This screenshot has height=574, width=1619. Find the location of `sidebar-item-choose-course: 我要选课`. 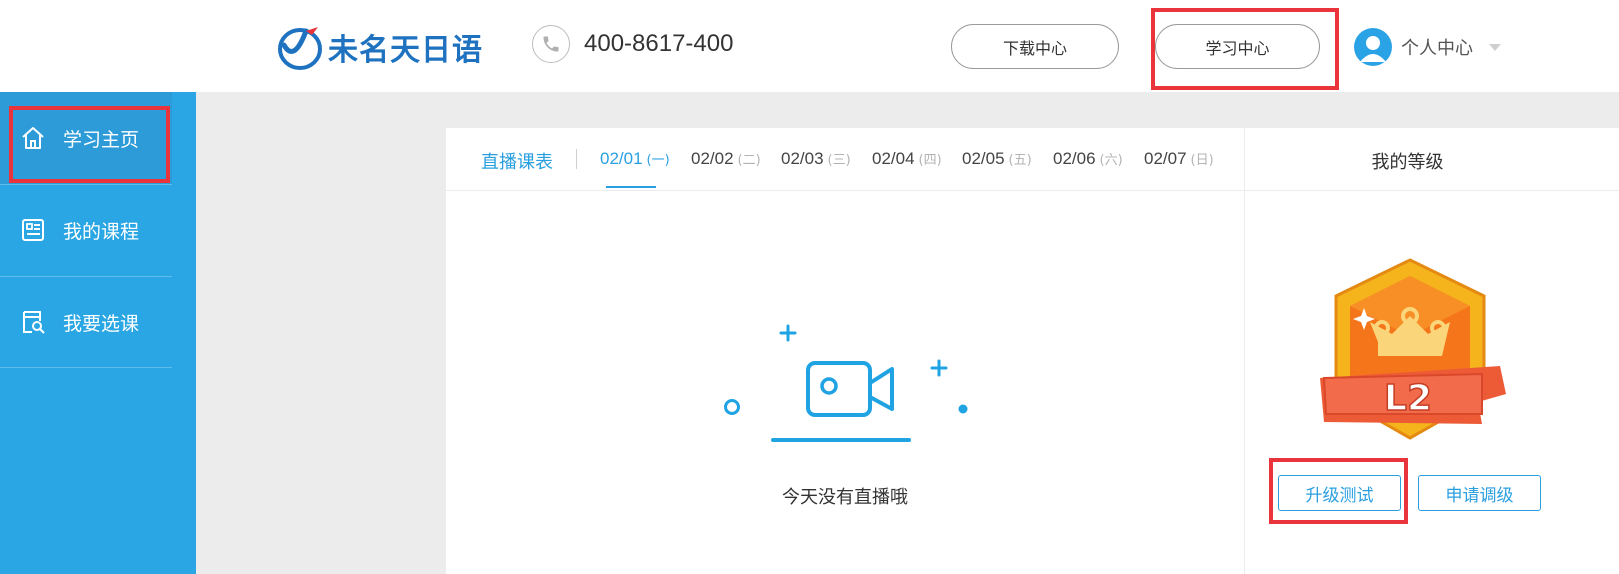

sidebar-item-choose-course: 我要选课 is located at coordinates (86, 322).